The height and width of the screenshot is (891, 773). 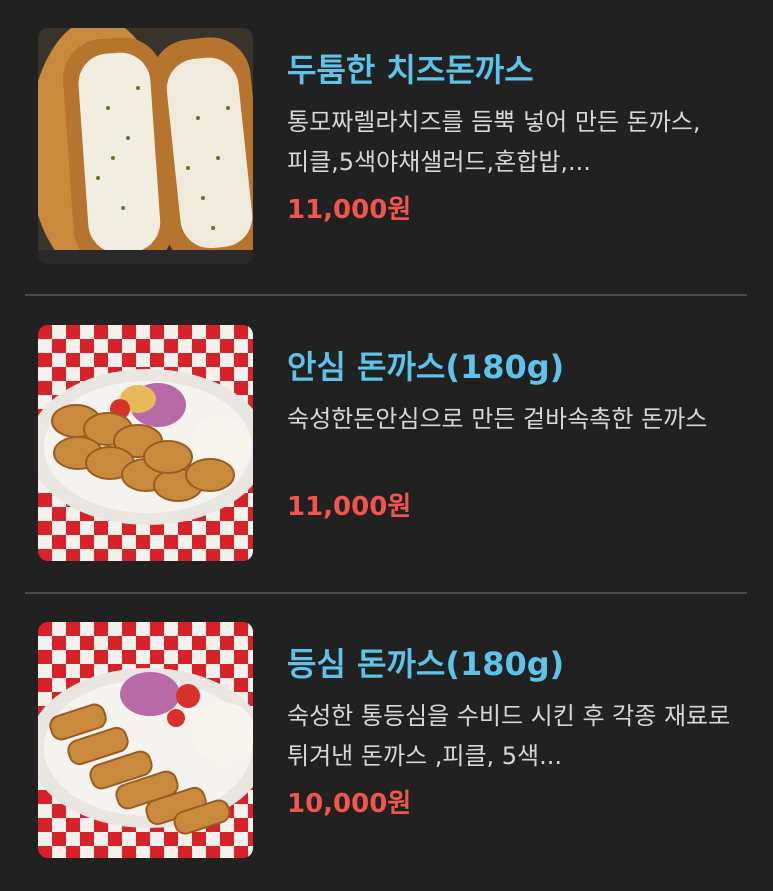 I want to click on divider, so click(x=386, y=295).